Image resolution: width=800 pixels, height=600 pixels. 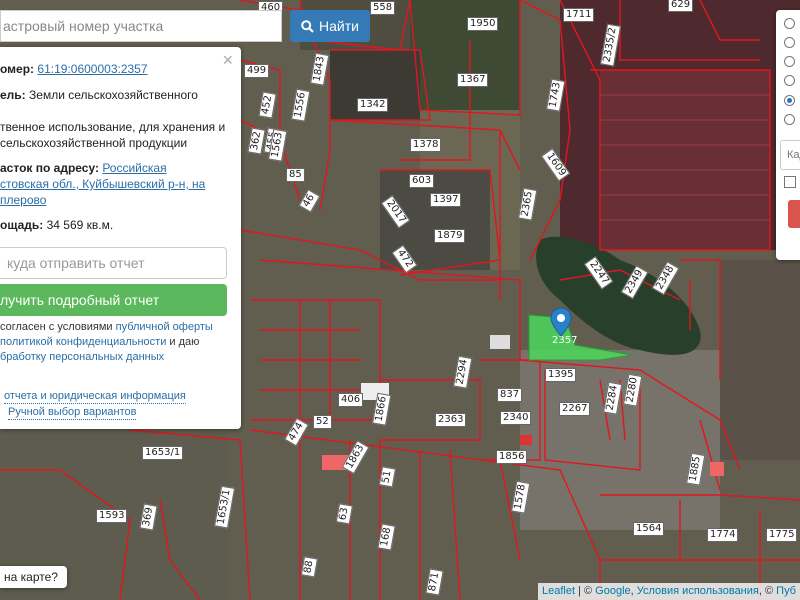 What do you see at coordinates (49, 168) in the screenshot?
I see `address-label: асток по адресу:` at bounding box center [49, 168].